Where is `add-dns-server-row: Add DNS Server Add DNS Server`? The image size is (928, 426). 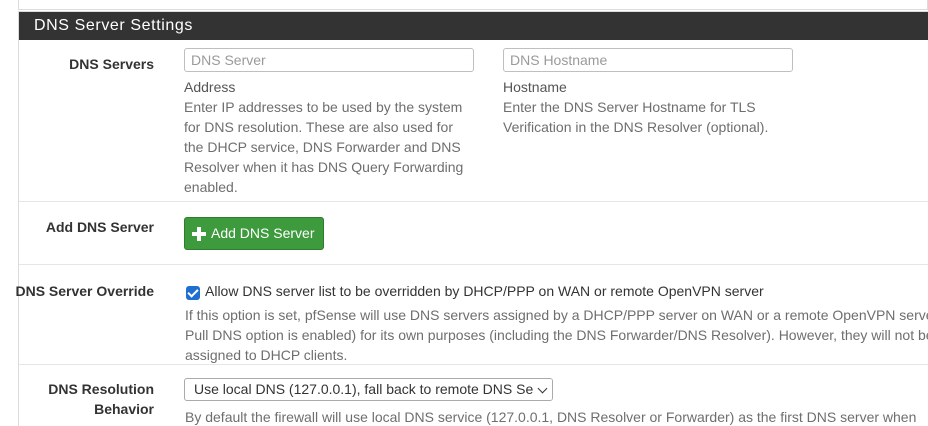
add-dns-server-row: Add DNS Server Add DNS Server is located at coordinates (473, 233).